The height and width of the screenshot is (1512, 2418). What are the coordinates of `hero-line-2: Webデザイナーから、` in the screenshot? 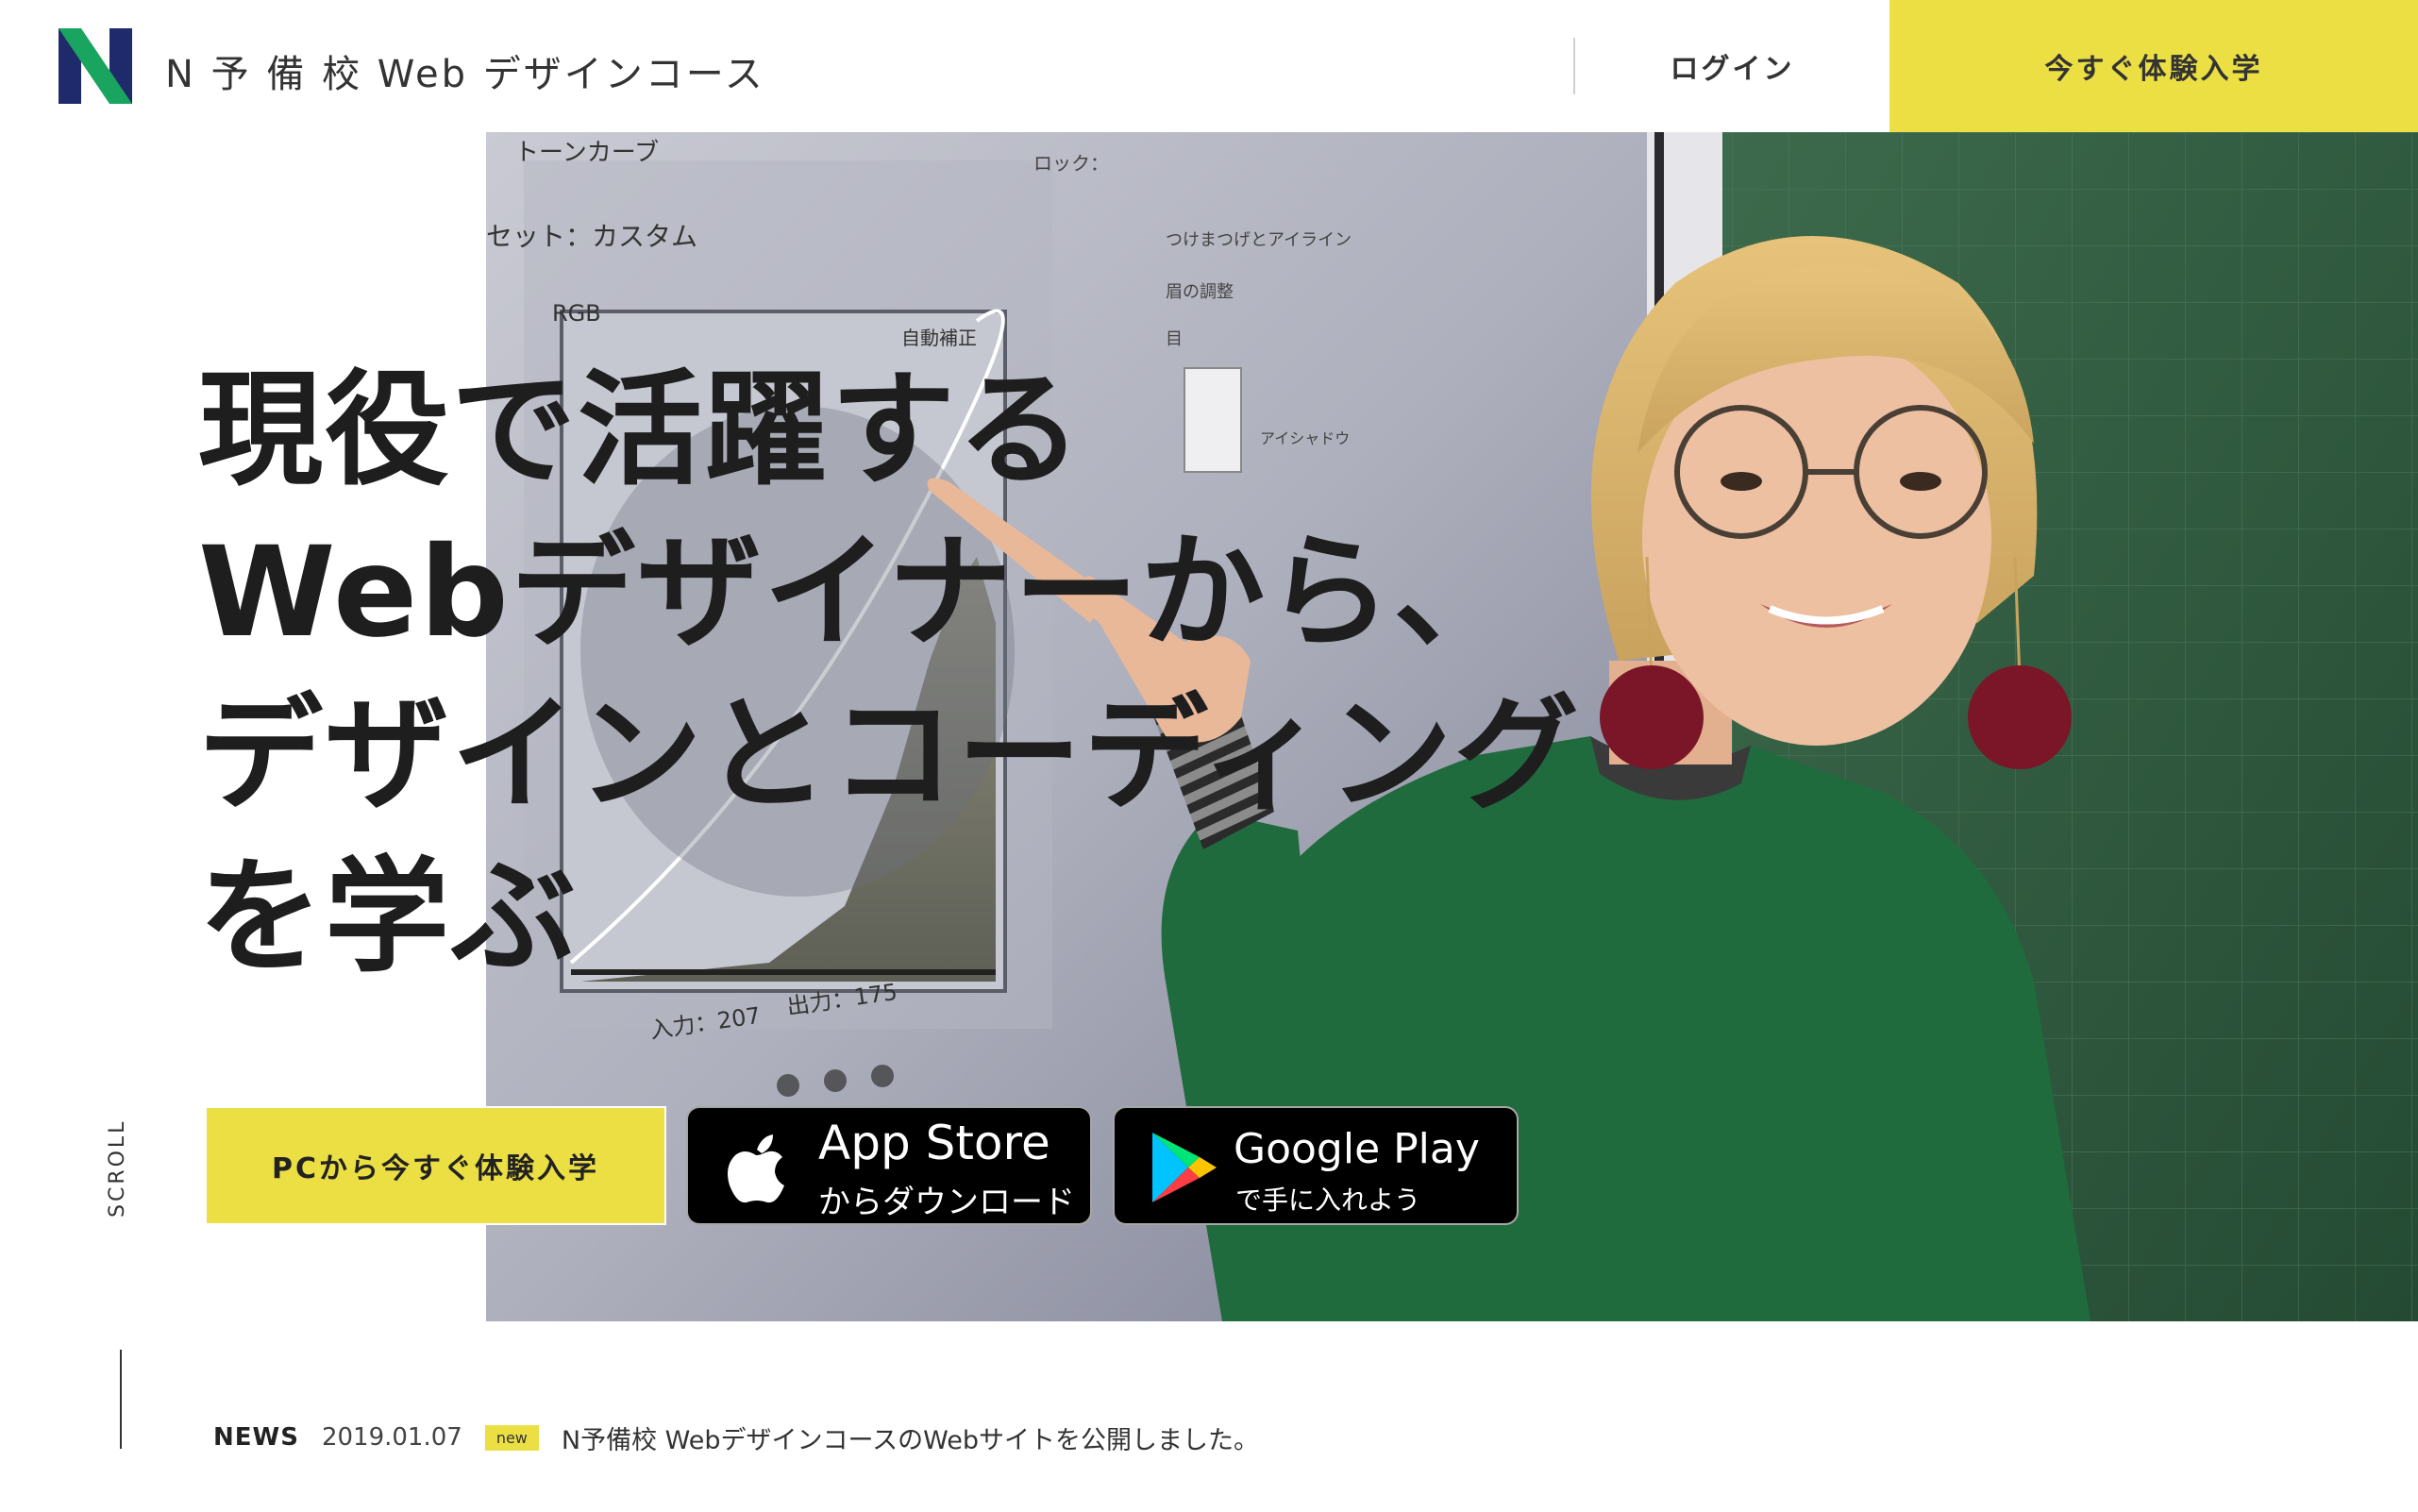 It's located at (859, 592).